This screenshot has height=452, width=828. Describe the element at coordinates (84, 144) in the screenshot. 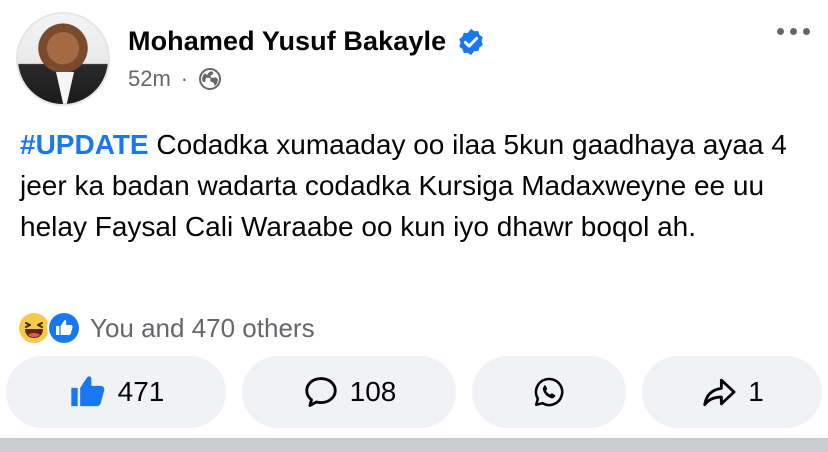

I see `hashtag-link: #UPDATE` at that location.